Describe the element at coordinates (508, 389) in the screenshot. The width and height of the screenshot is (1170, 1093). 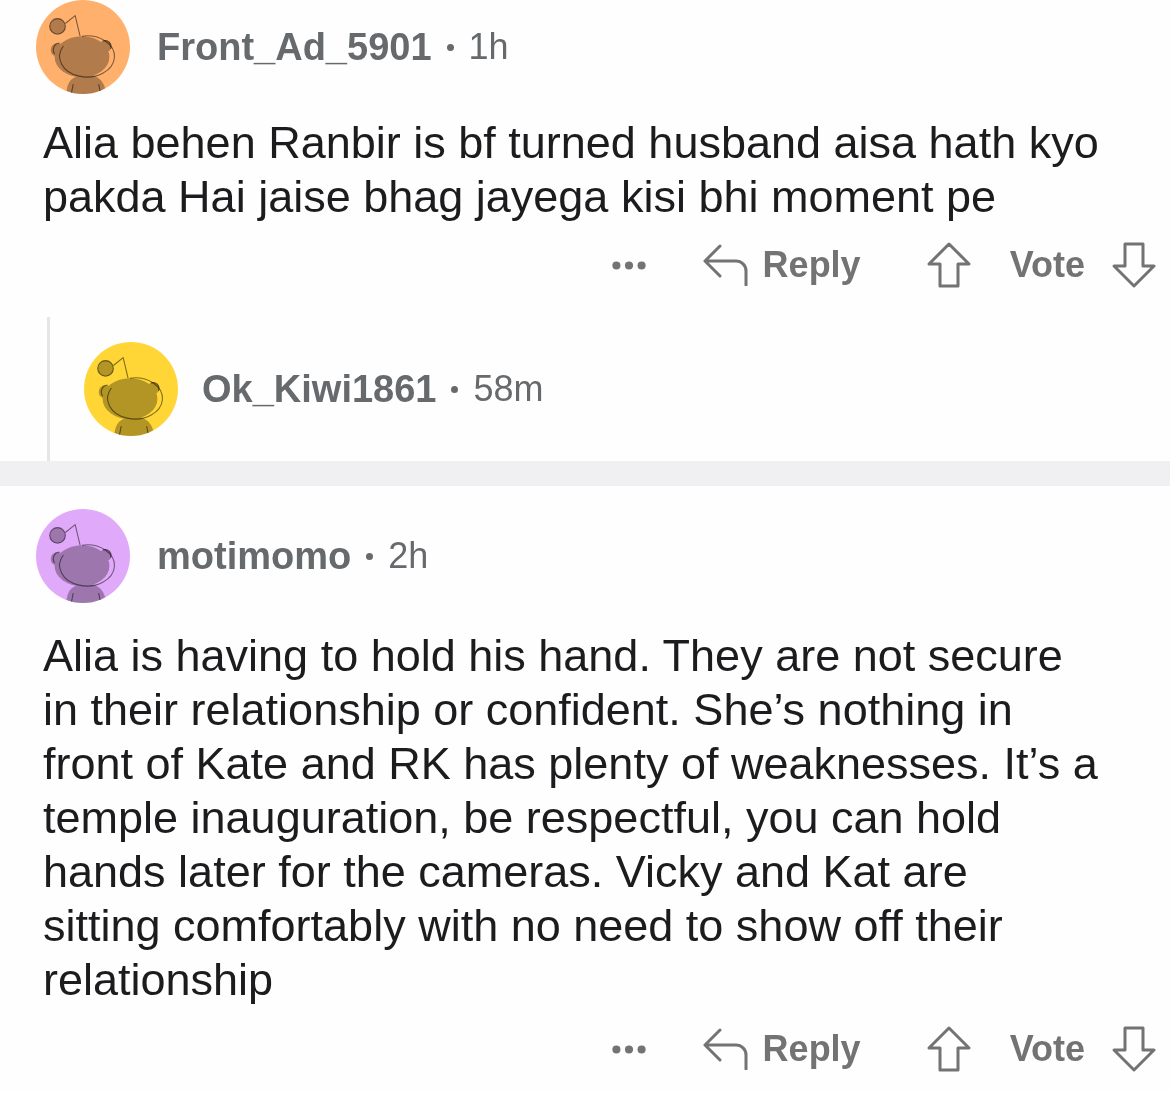
I see `comment-age: 58m` at that location.